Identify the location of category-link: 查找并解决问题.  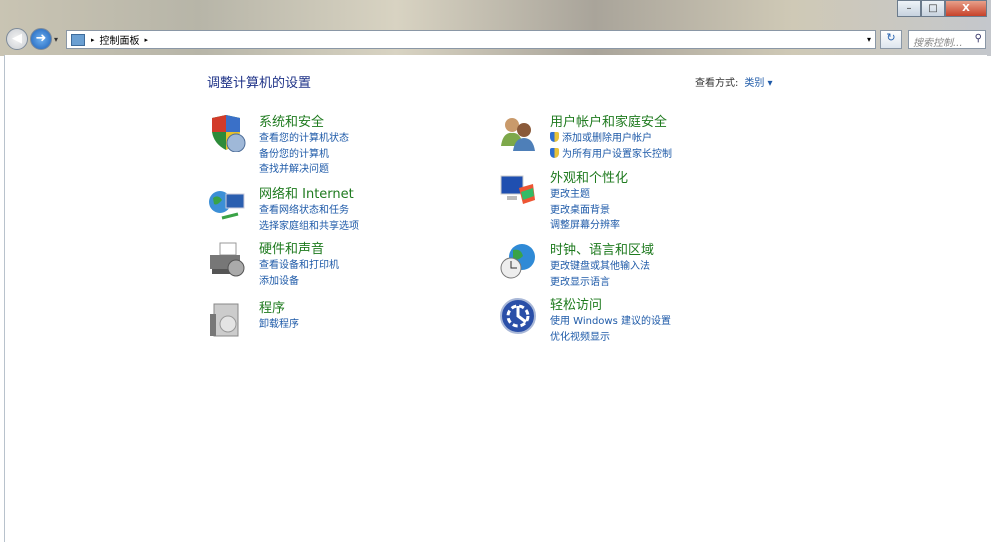
(304, 170).